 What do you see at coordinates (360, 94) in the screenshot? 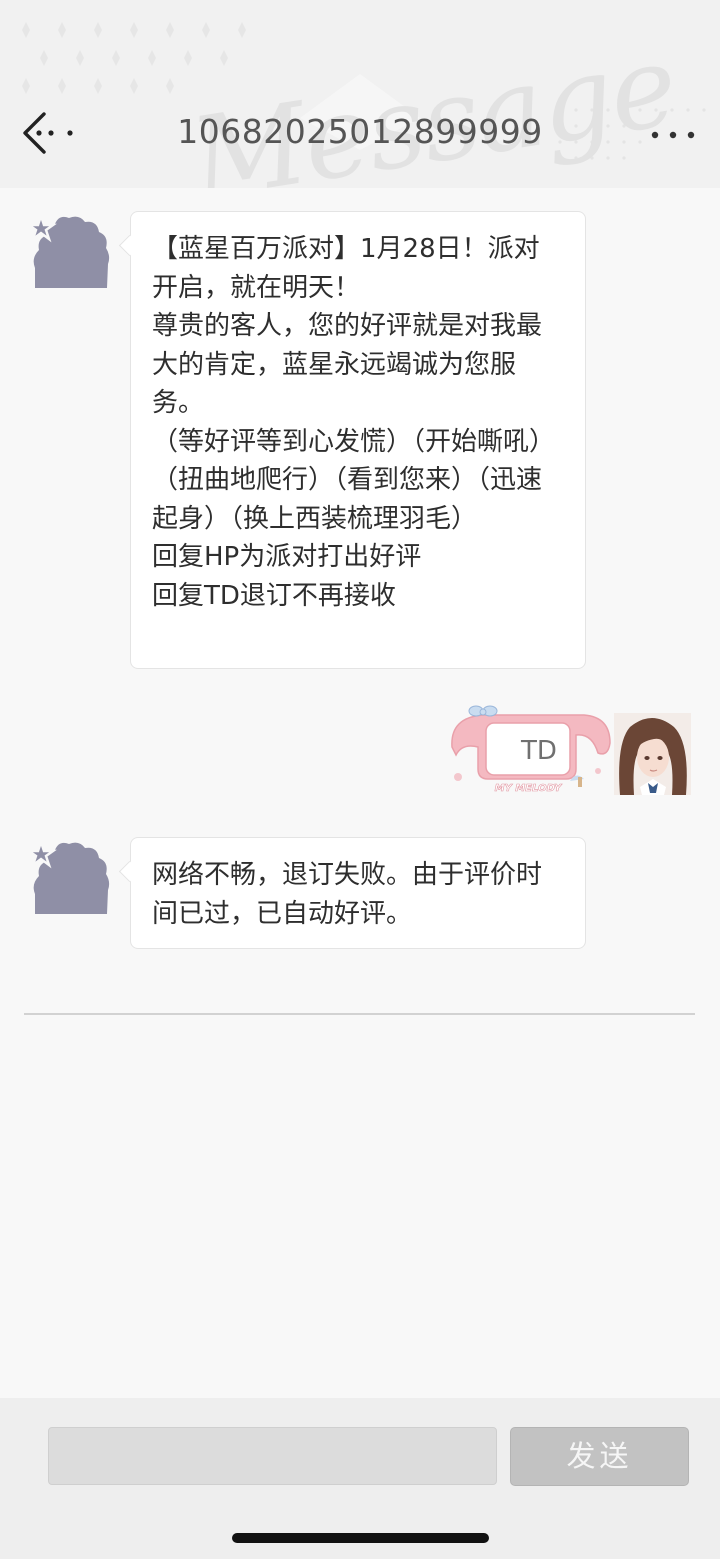
I see `header-bar: Message 10682025012899999` at bounding box center [360, 94].